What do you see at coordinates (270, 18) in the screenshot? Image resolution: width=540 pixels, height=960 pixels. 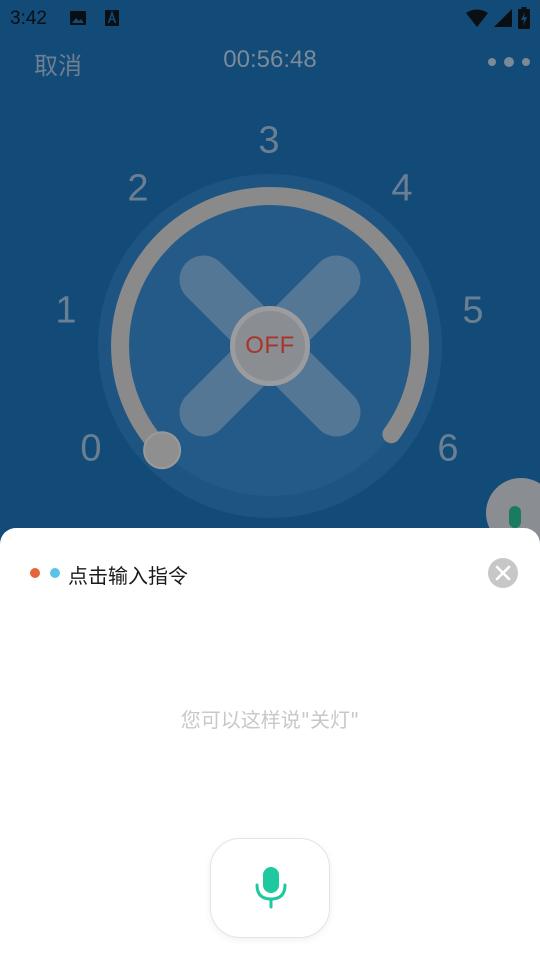 I see `status-bar: 3:42` at bounding box center [270, 18].